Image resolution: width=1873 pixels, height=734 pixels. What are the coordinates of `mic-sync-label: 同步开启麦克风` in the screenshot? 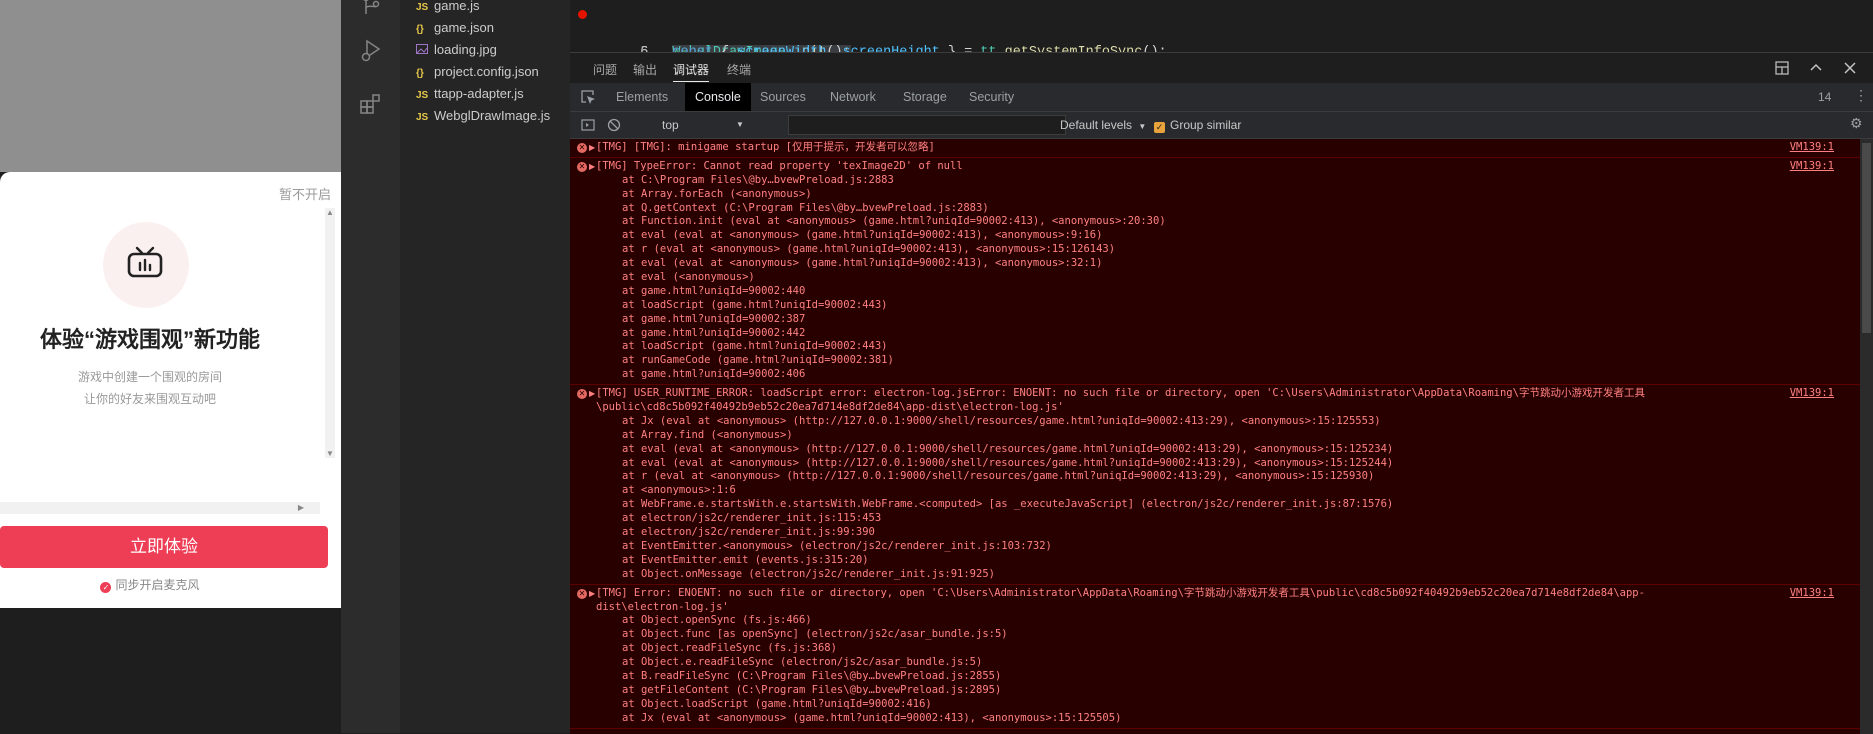 It's located at (157, 585).